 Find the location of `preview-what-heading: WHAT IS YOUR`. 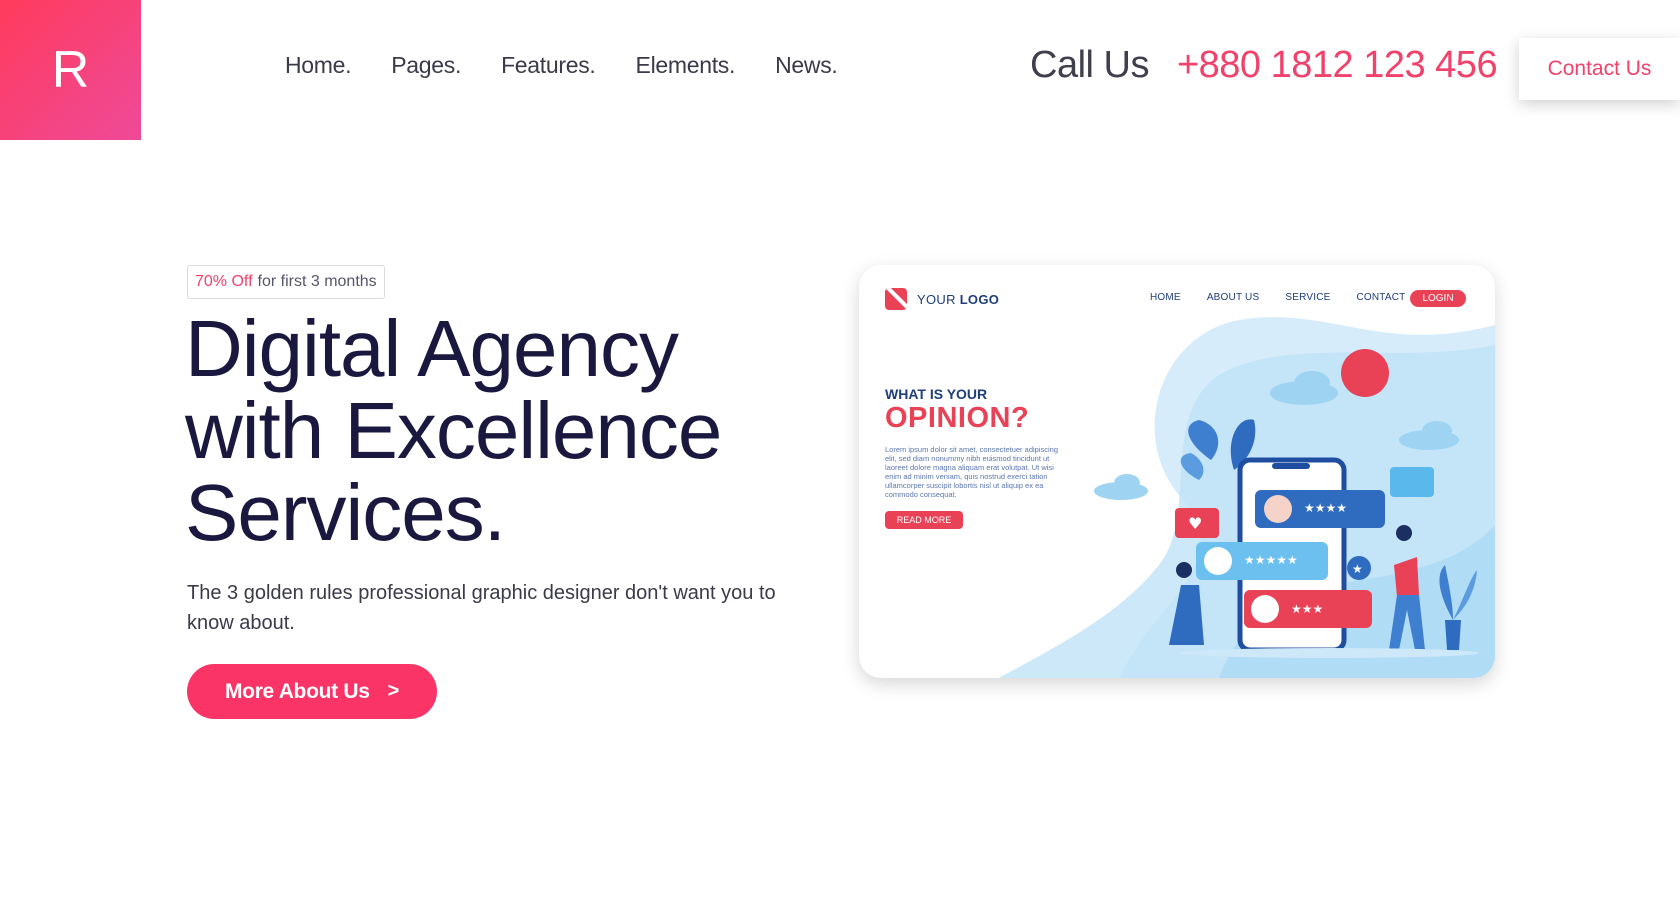

preview-what-heading: WHAT IS YOUR is located at coordinates (936, 394).